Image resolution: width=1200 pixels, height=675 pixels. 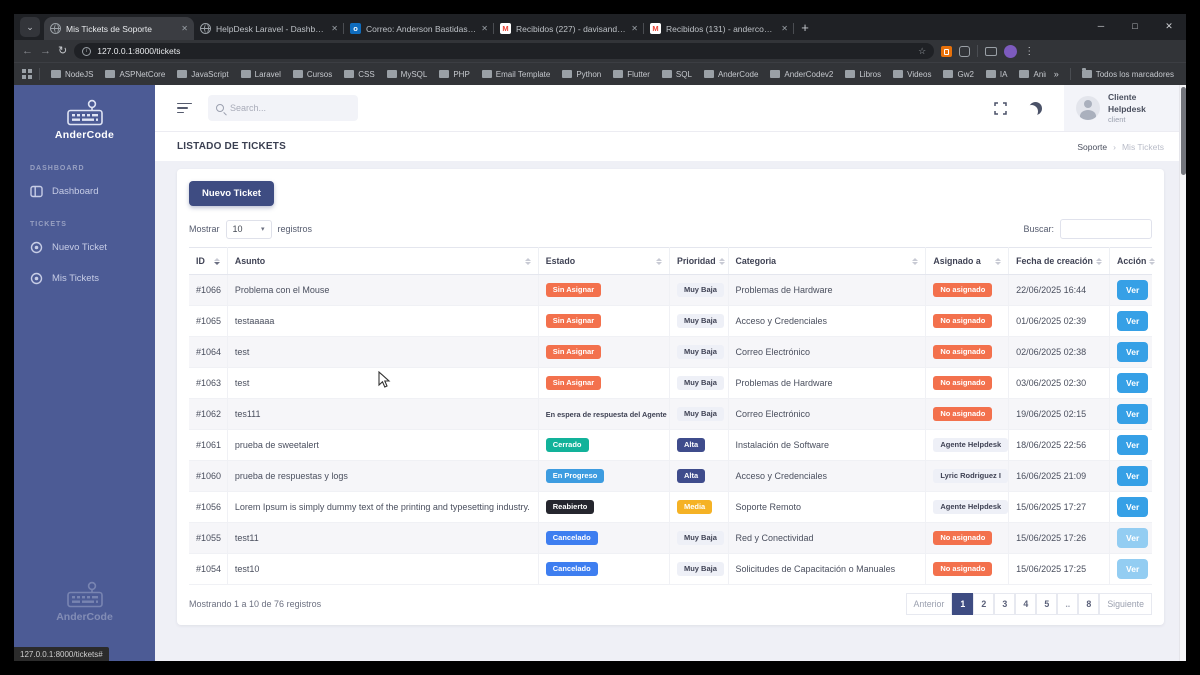 What do you see at coordinates (947, 51) in the screenshot?
I see `extension-icon` at bounding box center [947, 51].